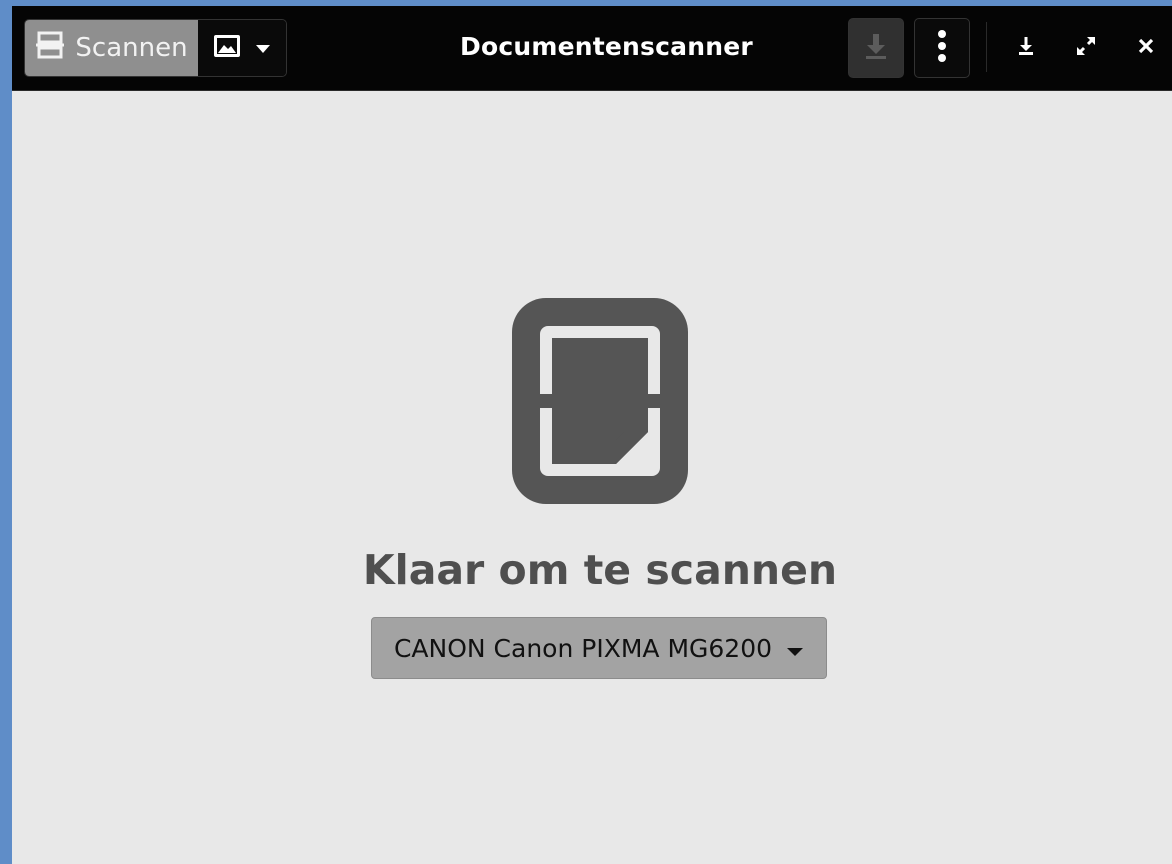  What do you see at coordinates (600, 570) in the screenshot?
I see `status-text: Klaar om te scannen` at bounding box center [600, 570].